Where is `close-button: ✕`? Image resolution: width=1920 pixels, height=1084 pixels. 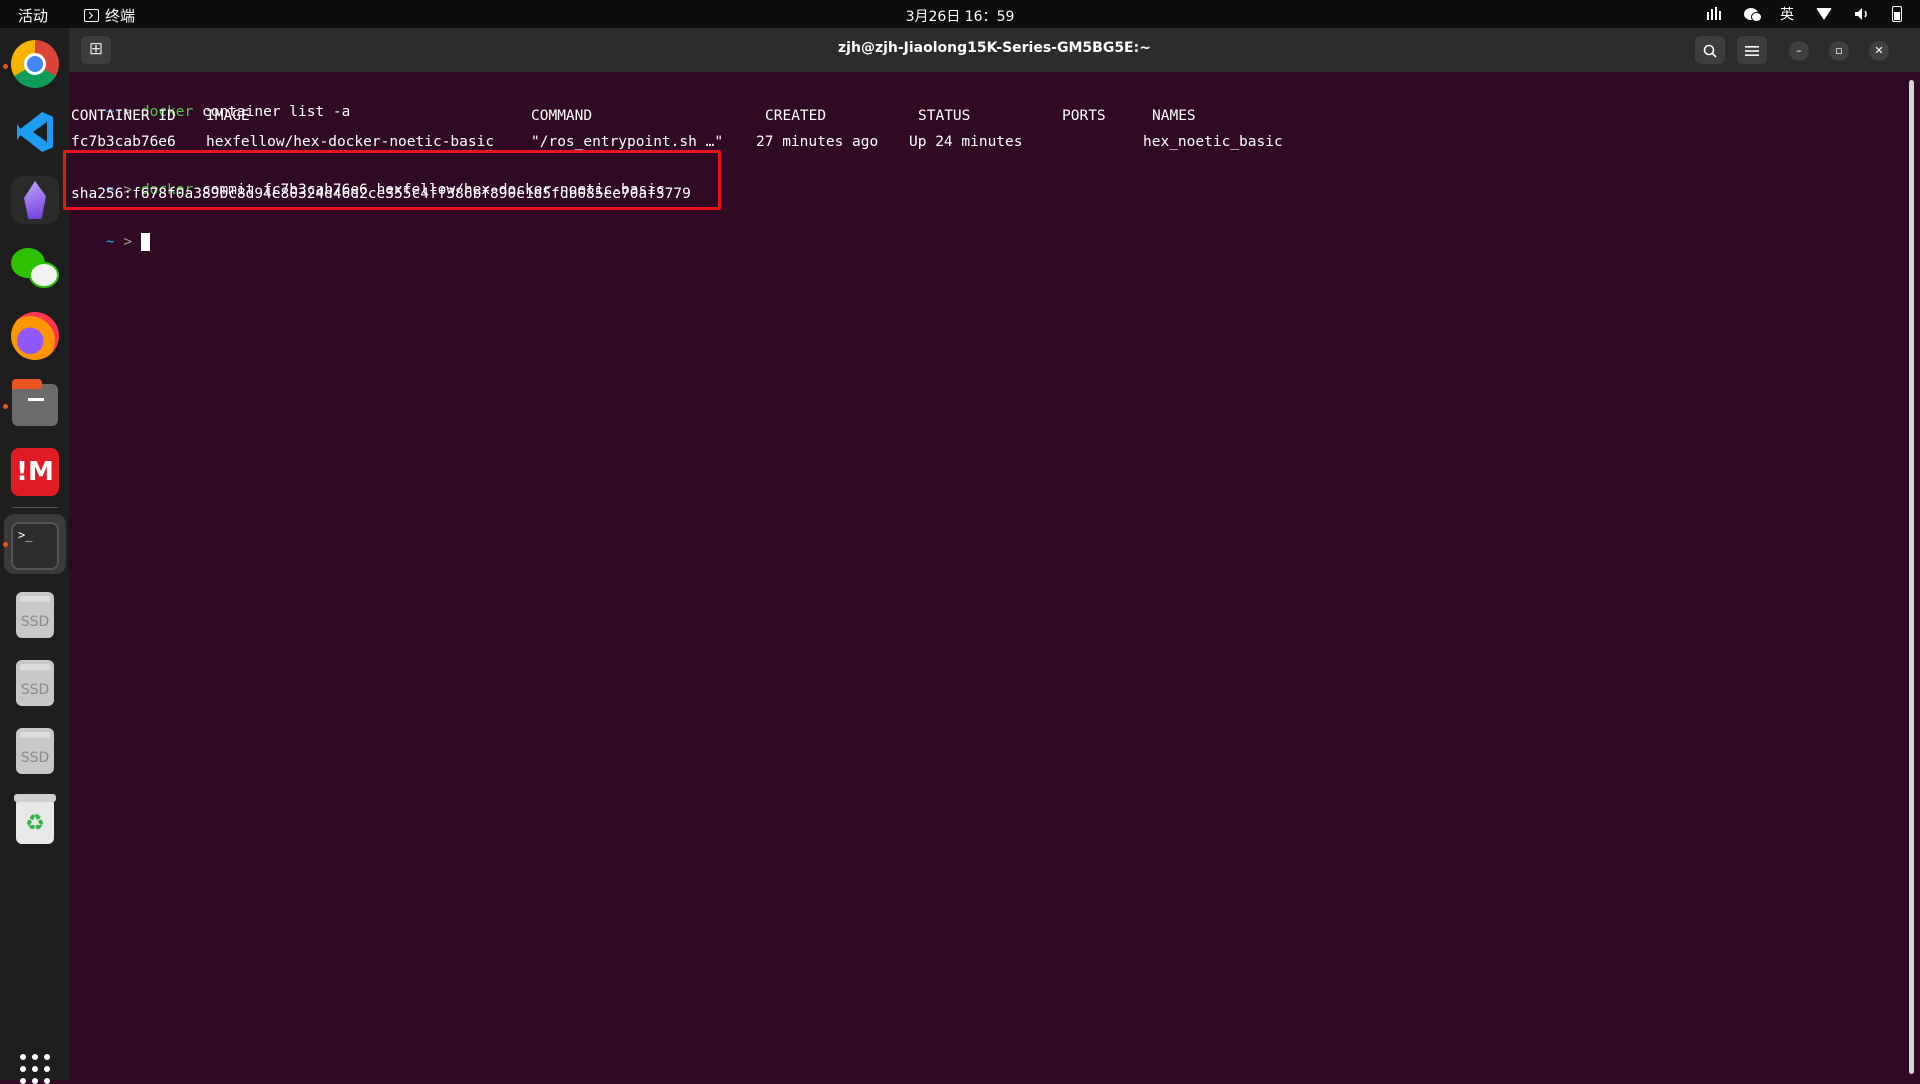 close-button: ✕ is located at coordinates (1879, 51).